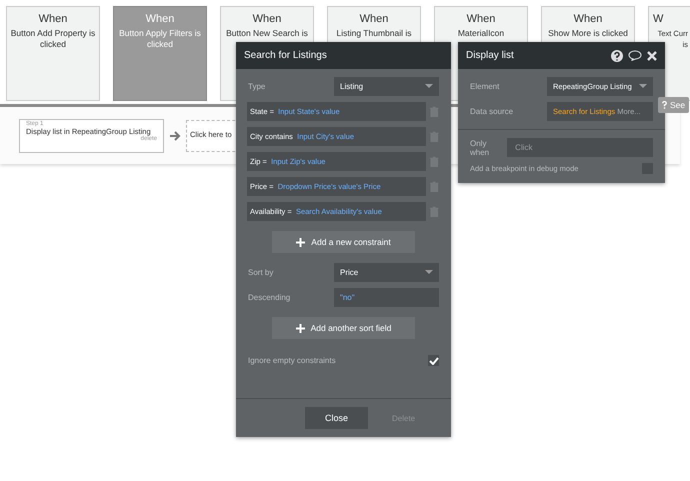  I want to click on tooltip-text: See, so click(678, 105).